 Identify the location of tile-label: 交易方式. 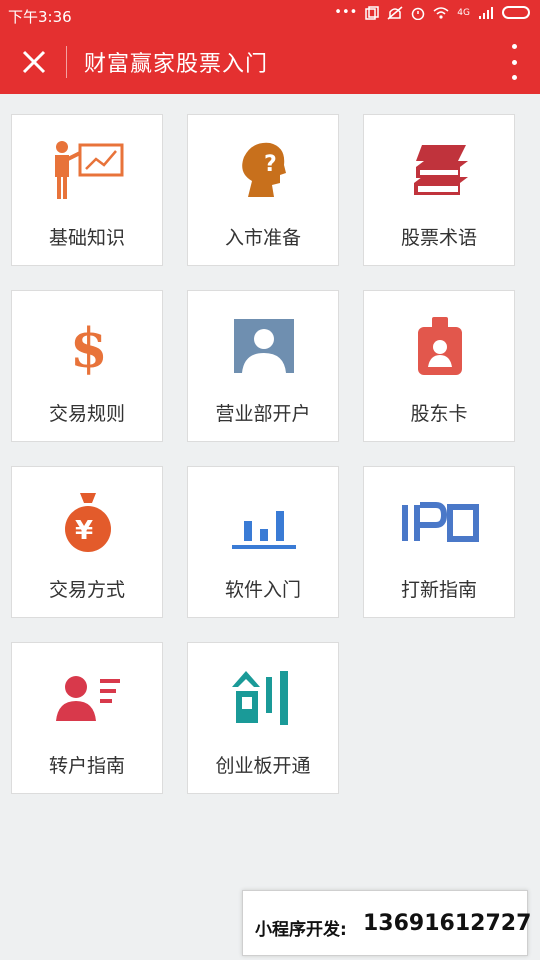
(86, 590).